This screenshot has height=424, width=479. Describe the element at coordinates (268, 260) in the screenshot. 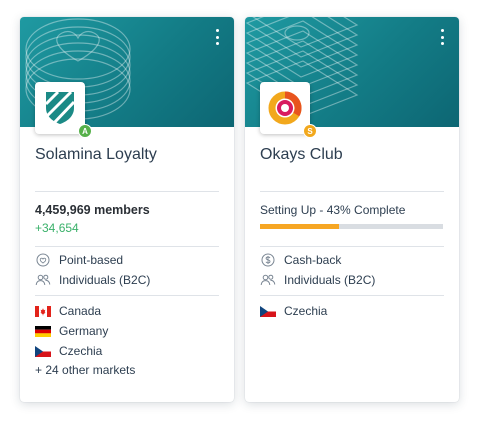

I see `dollar-badge-icon` at that location.